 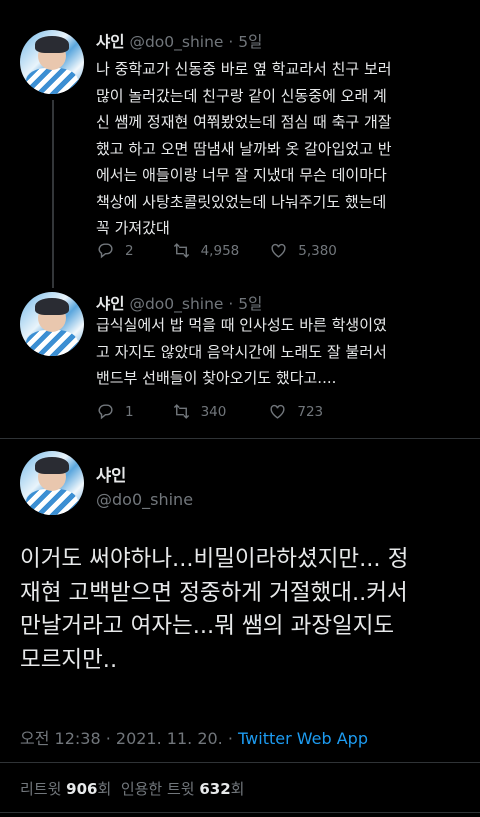 I want to click on retweet-button: 4,958, so click(x=206, y=250).